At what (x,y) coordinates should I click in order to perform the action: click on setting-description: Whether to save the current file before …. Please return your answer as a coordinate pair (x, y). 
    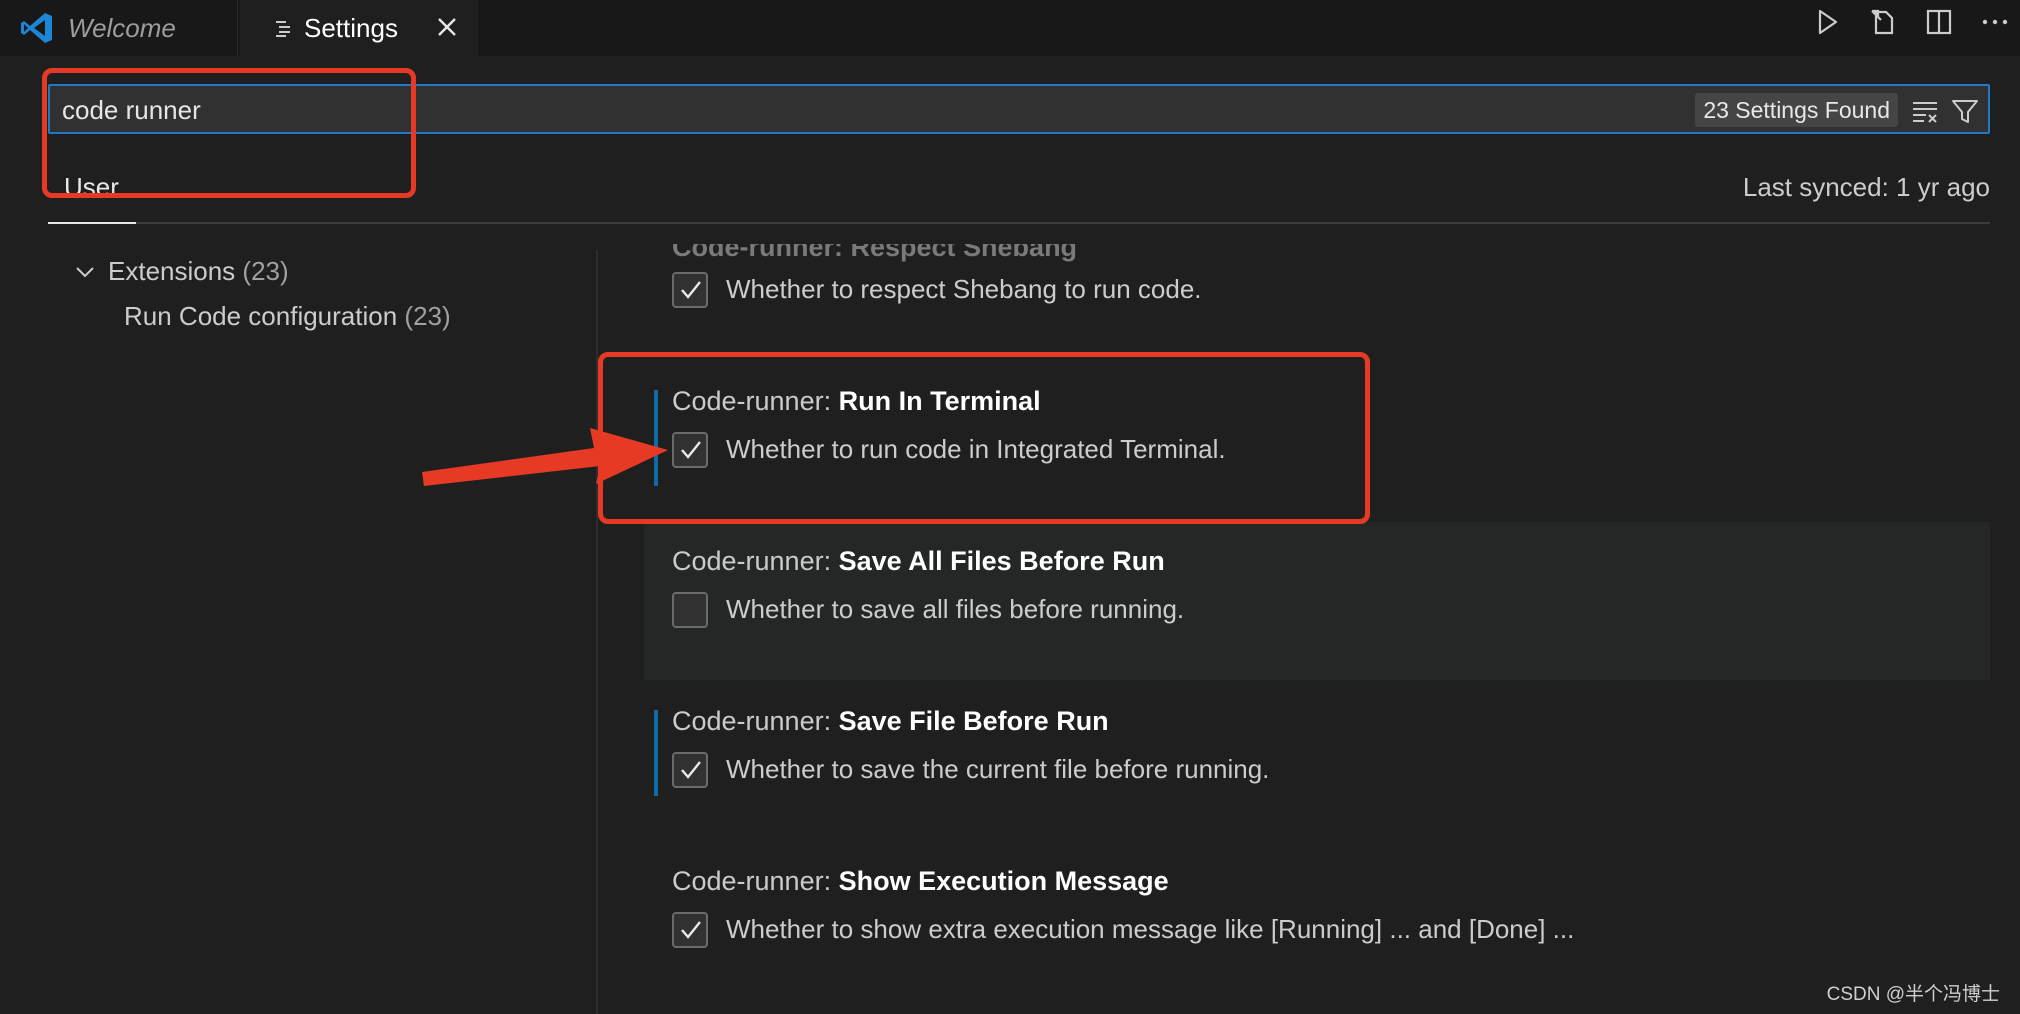
    Looking at the image, I should click on (998, 769).